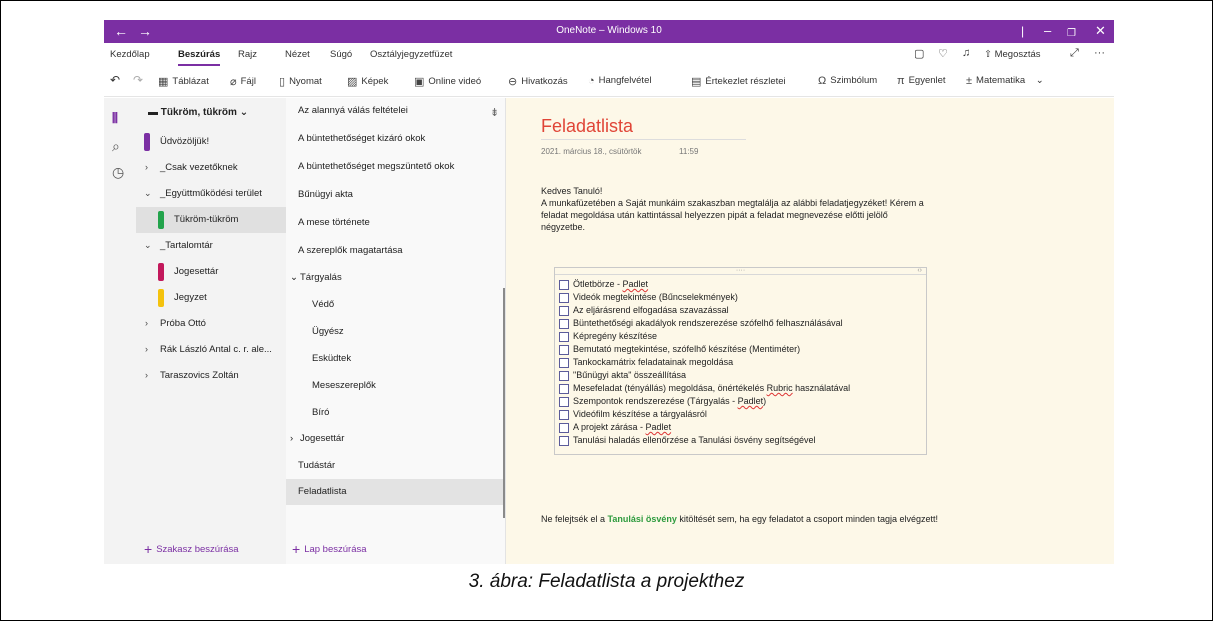 The image size is (1213, 621). I want to click on undo-icon: ↶, so click(115, 80).